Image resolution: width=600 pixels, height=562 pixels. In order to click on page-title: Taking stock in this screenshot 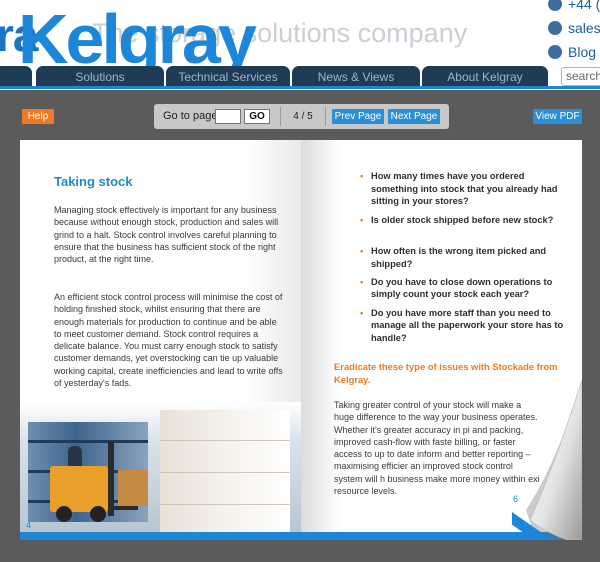, I will do `click(93, 181)`.